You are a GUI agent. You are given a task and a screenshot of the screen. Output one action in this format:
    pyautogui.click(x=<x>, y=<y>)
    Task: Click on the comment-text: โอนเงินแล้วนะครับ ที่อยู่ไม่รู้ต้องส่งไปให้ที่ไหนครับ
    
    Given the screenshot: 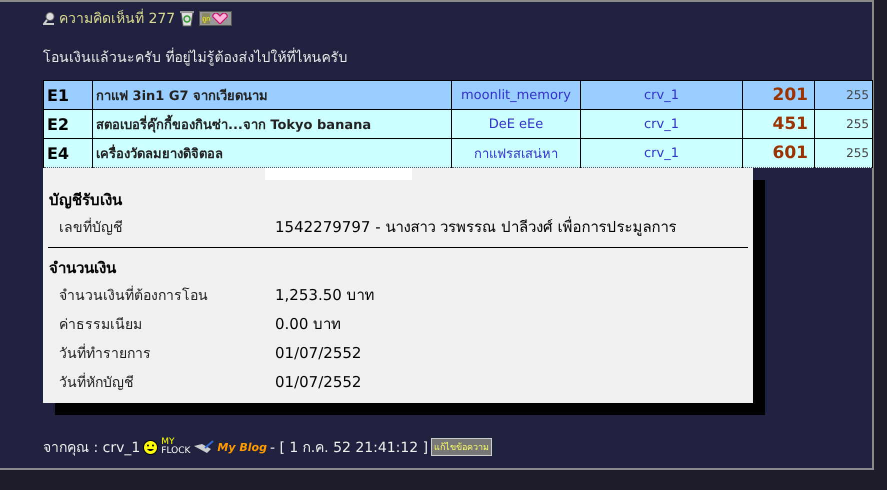 What is the action you would take?
    pyautogui.click(x=457, y=57)
    